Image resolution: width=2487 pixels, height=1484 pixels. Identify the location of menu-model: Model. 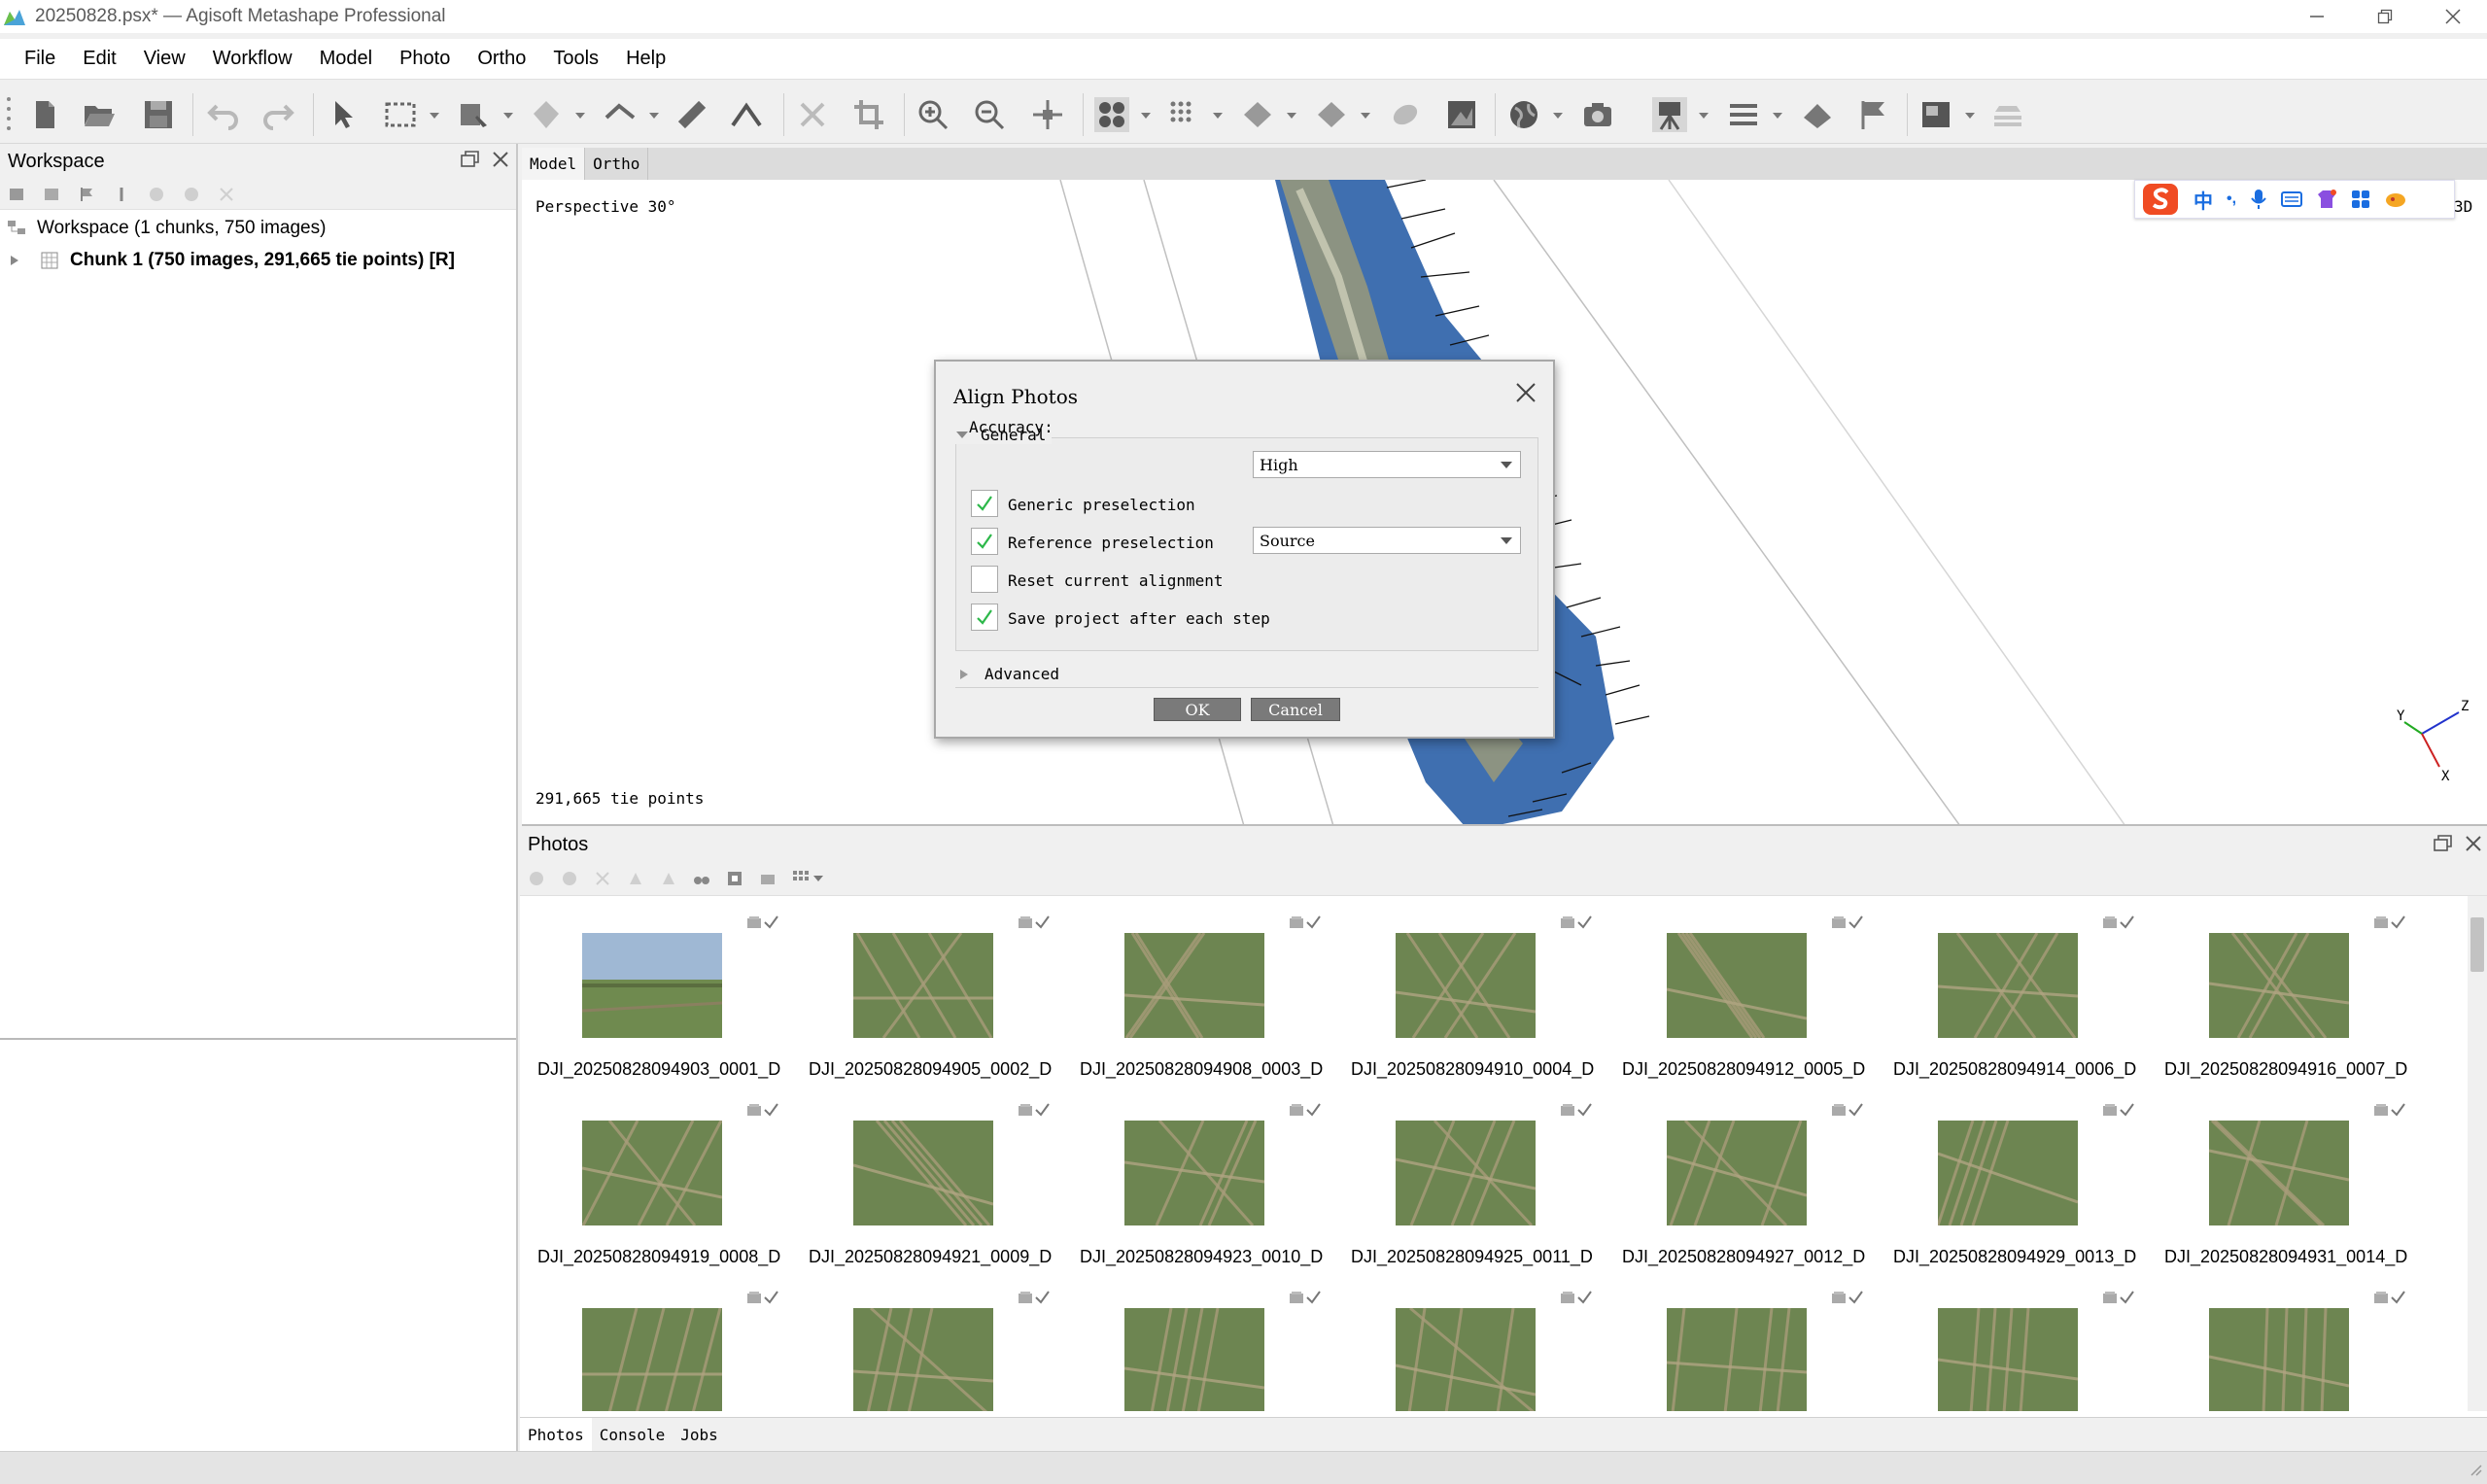
(346, 59).